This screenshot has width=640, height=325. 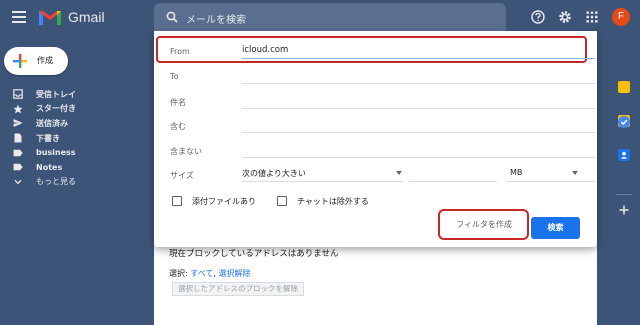 I want to click on add-addon-icon, so click(x=624, y=210).